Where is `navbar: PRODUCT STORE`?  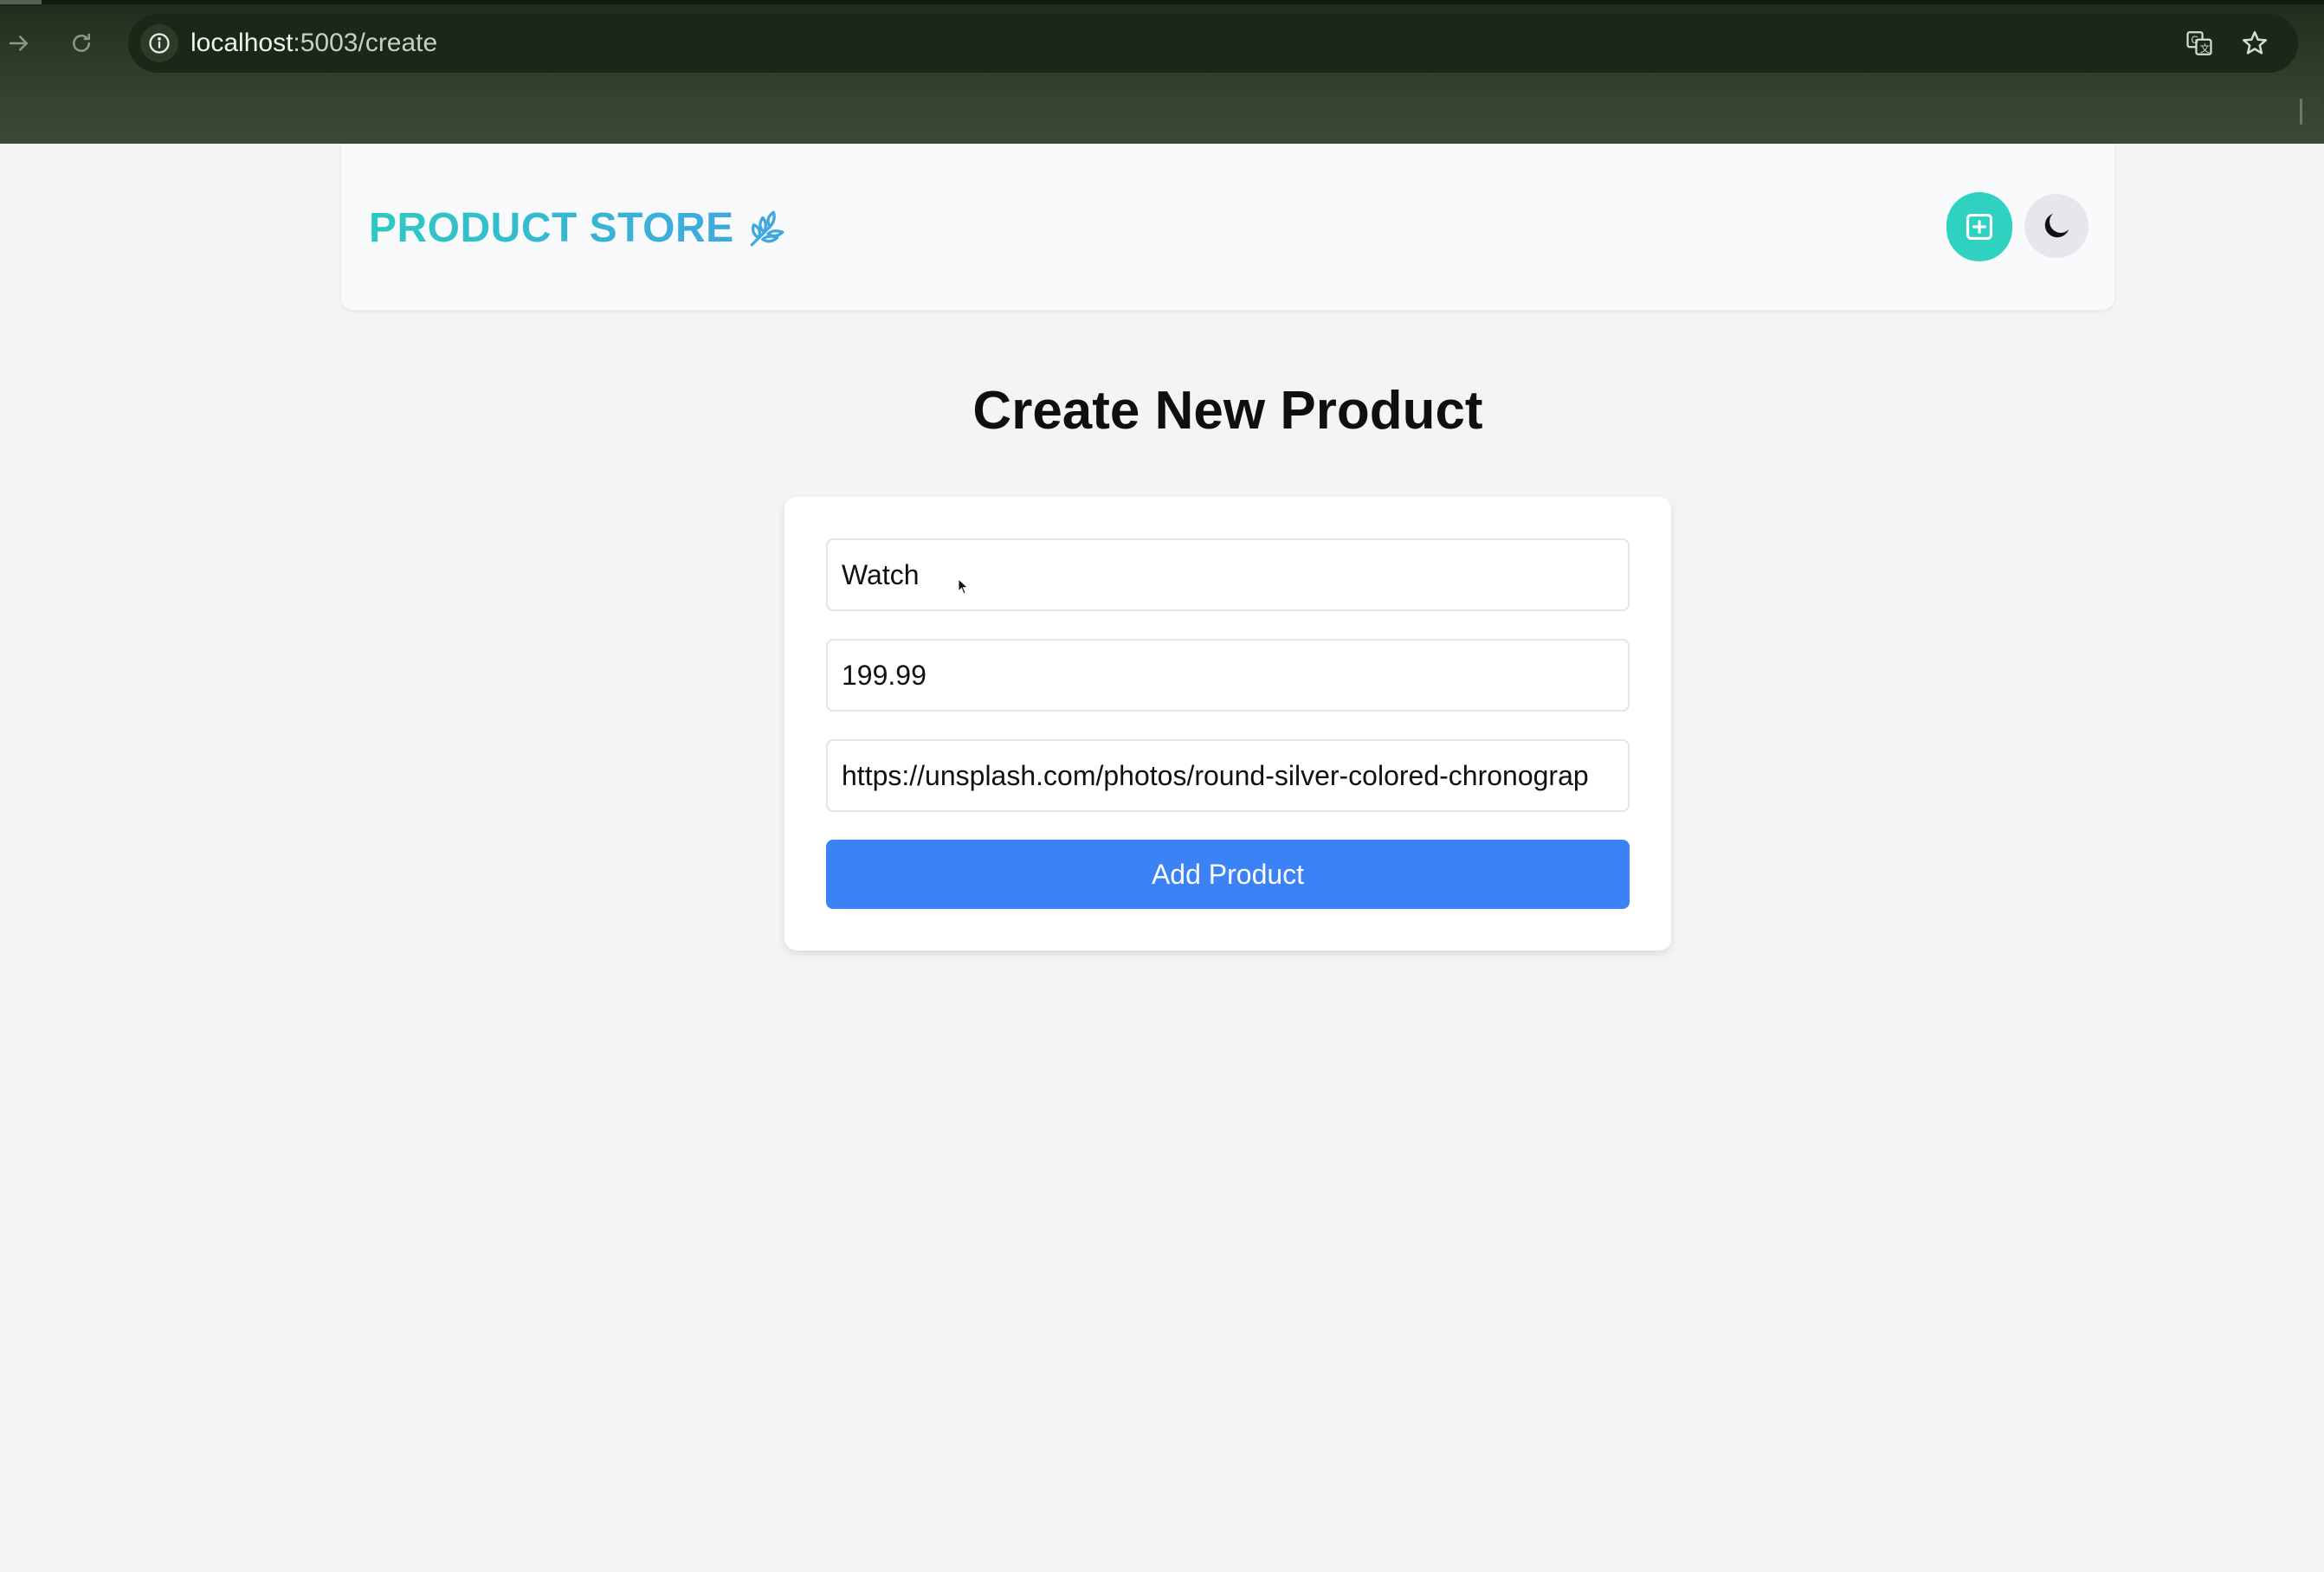
navbar: PRODUCT STORE is located at coordinates (1228, 227).